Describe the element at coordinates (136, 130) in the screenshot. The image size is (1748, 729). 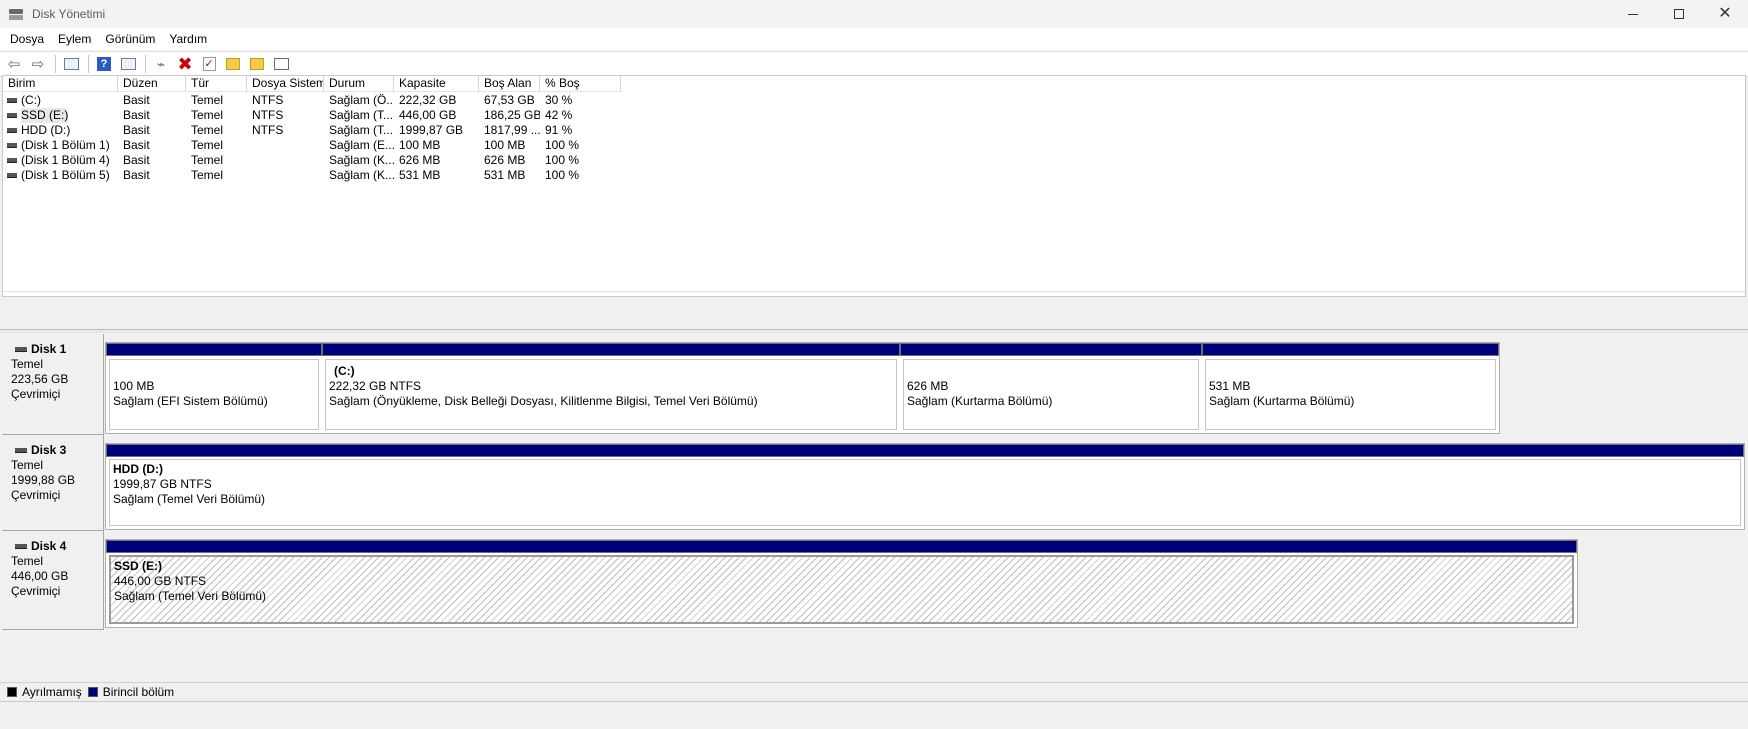
I see `layout-cell: Basit` at that location.